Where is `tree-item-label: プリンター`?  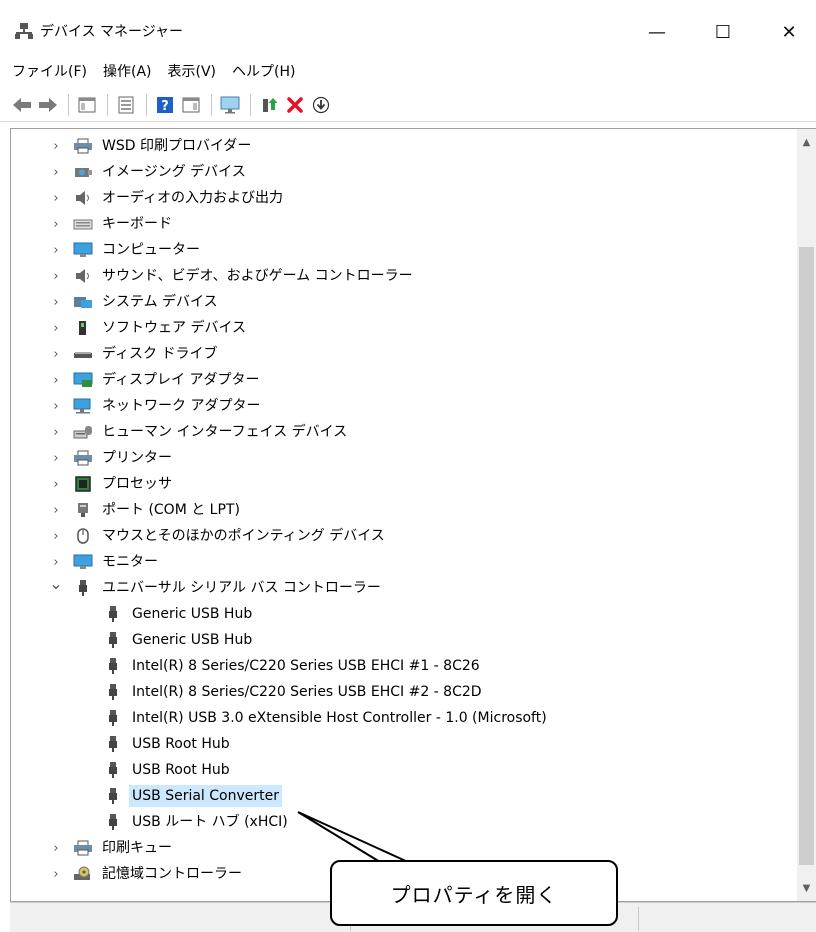 tree-item-label: プリンター is located at coordinates (137, 458).